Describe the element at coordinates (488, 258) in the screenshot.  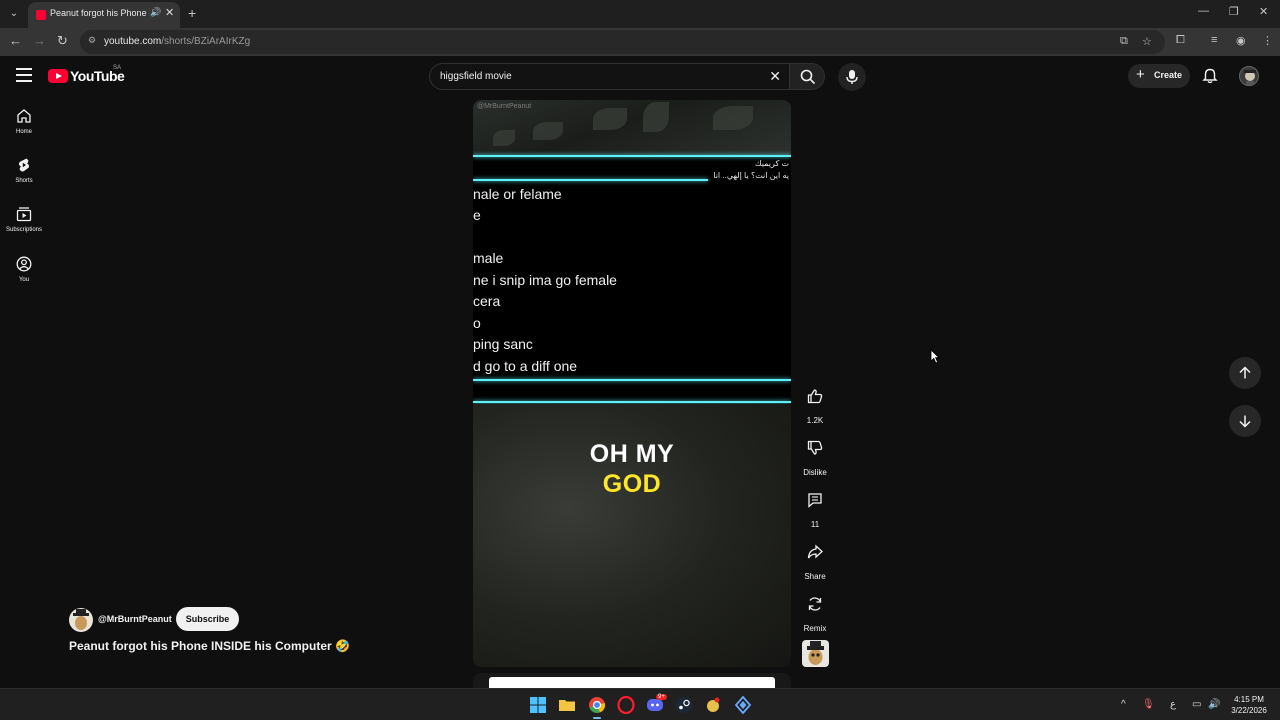
I see `lyric-line: male` at that location.